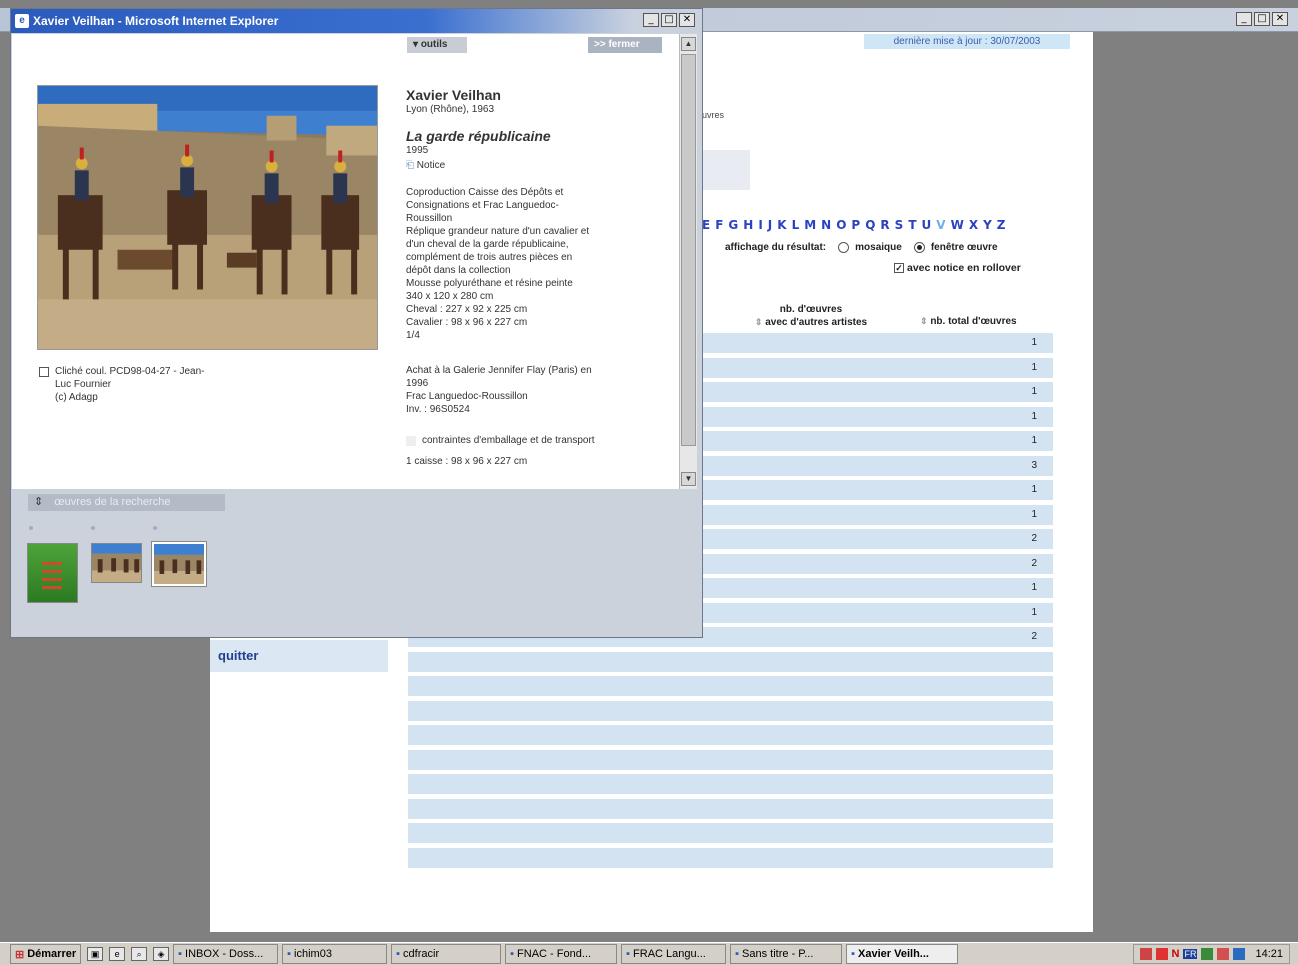 This screenshot has height=965, width=1298. I want to click on popup-minimize-button: _, so click(651, 20).